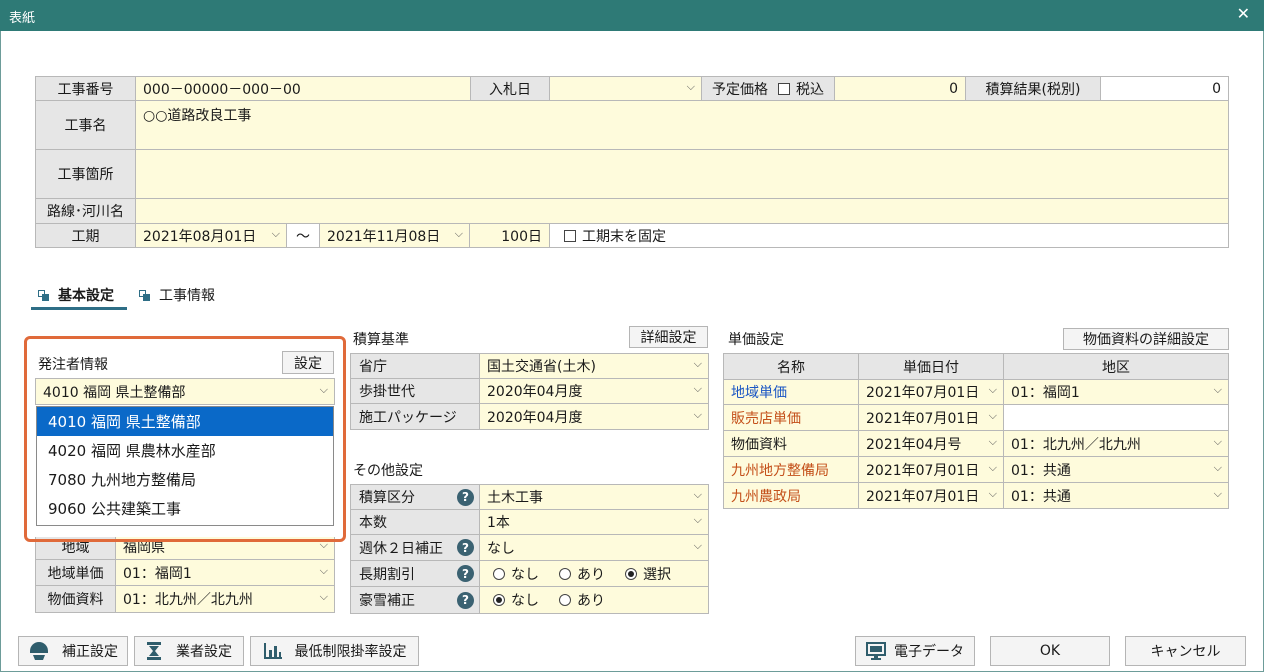 Image resolution: width=1264 pixels, height=672 pixels. What do you see at coordinates (303, 235) in the screenshot?
I see `koki-tilde: ～` at bounding box center [303, 235].